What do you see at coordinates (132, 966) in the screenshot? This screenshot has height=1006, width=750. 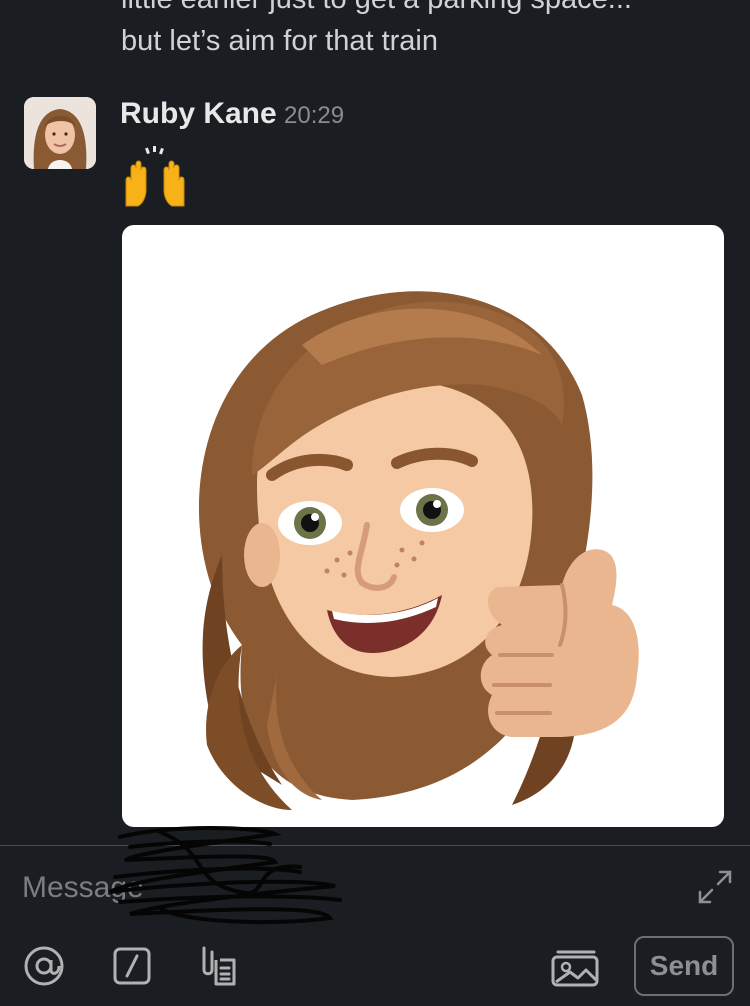 I see `slash-icon` at bounding box center [132, 966].